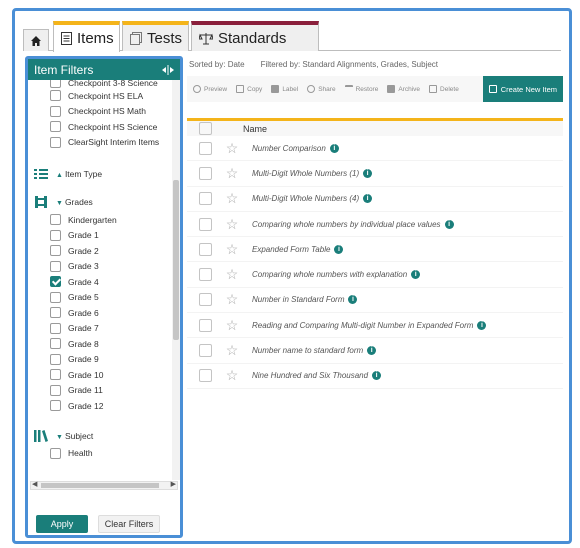  Describe the element at coordinates (100, 454) in the screenshot. I see `filter-option-subject: Health` at that location.